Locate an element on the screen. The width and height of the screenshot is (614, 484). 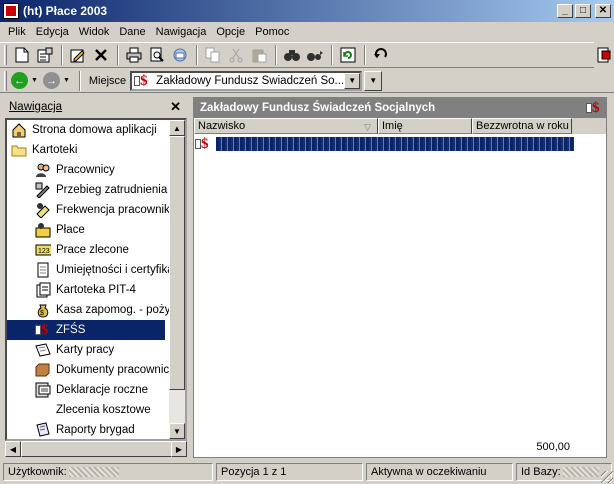
properties-icon is located at coordinates (45, 55).